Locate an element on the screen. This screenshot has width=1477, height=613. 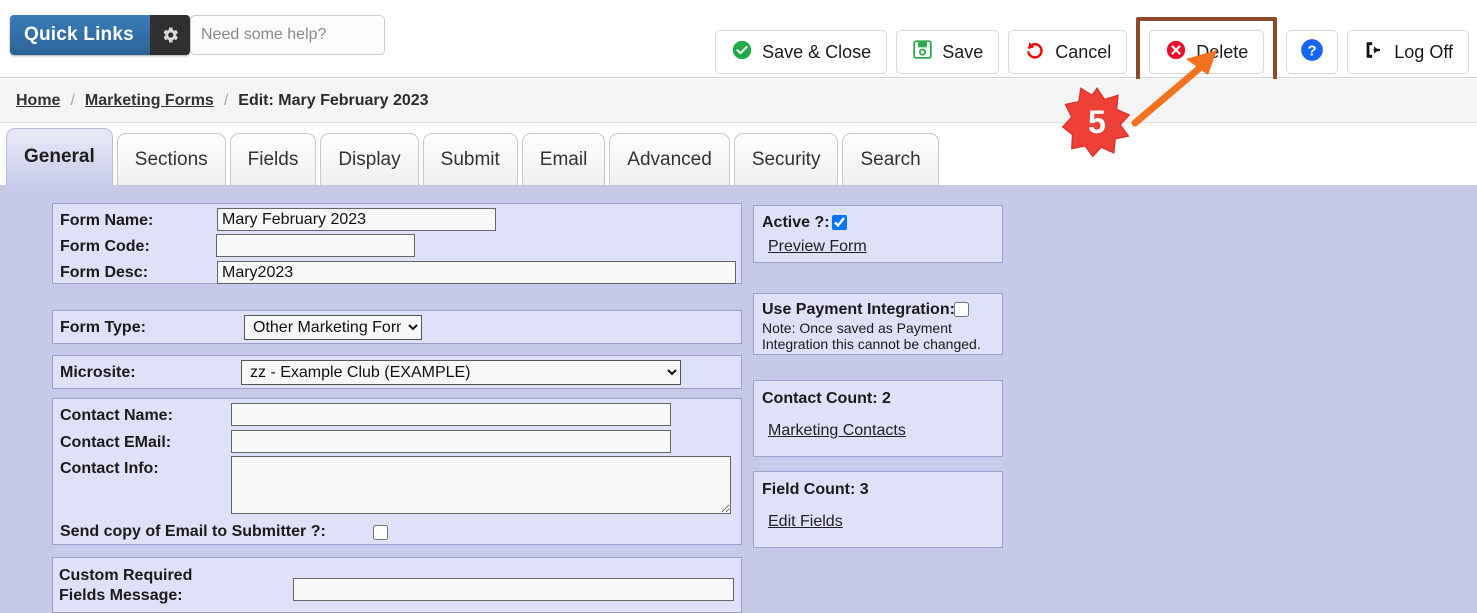
delete-button: Delete is located at coordinates (1207, 52).